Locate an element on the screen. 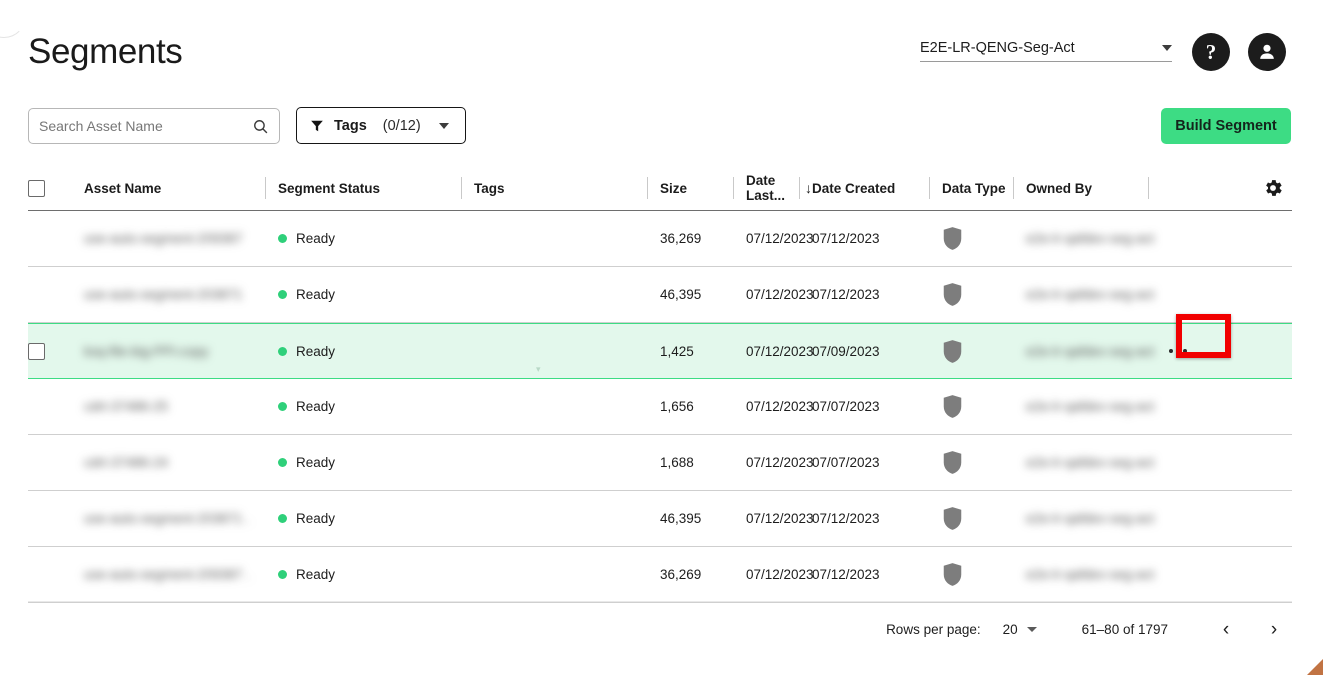  account-selector: E2E-LR-QENG-Seg-Act is located at coordinates (1046, 51).